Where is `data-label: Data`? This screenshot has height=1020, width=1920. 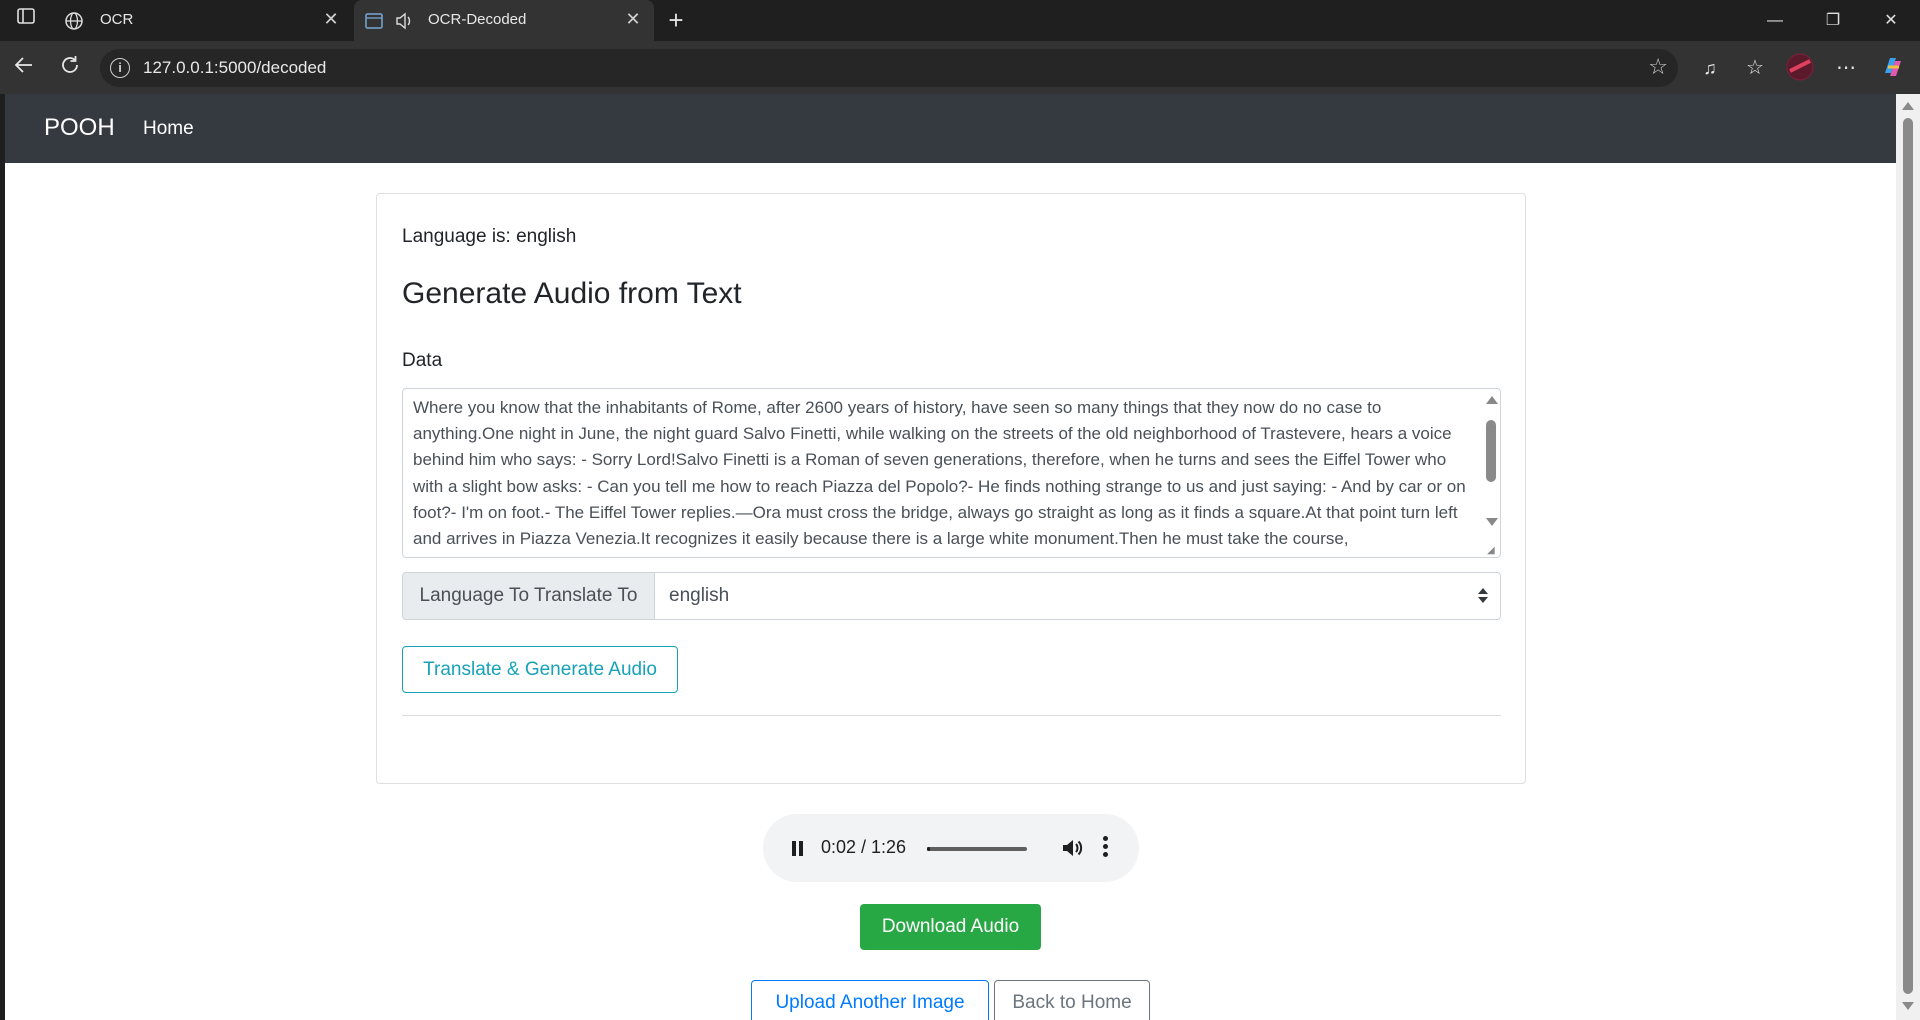 data-label: Data is located at coordinates (422, 360).